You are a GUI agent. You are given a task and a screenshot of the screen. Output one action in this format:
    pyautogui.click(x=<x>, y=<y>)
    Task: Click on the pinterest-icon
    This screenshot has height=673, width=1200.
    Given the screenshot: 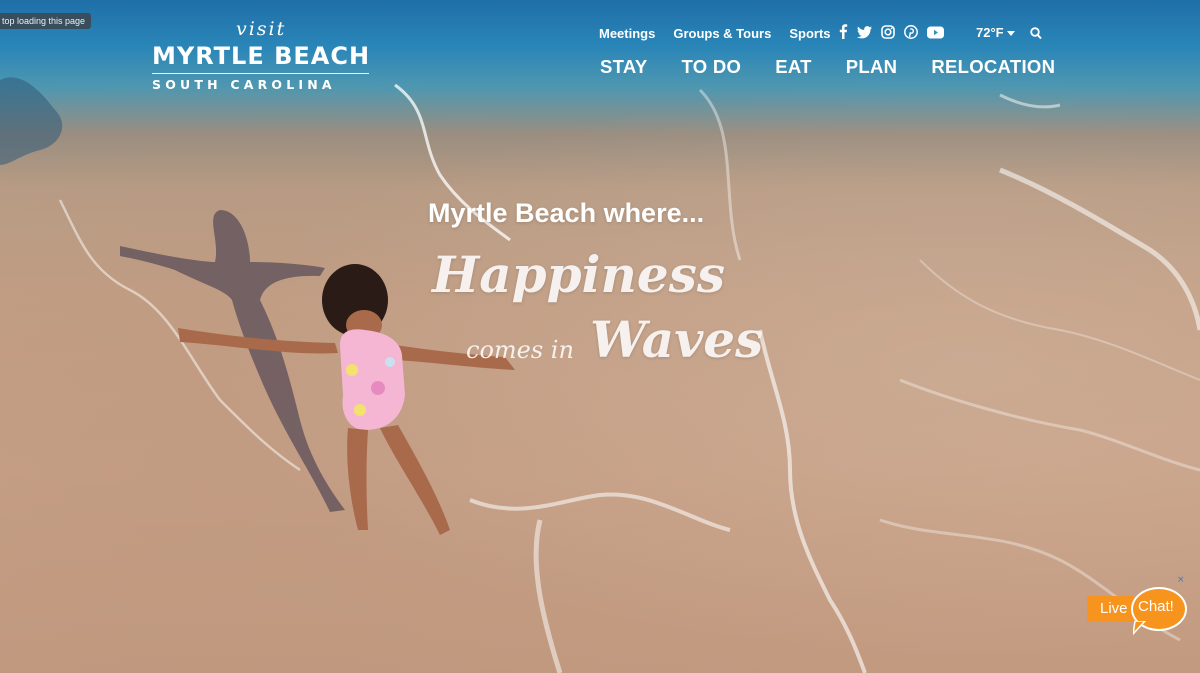 What is the action you would take?
    pyautogui.click(x=911, y=33)
    